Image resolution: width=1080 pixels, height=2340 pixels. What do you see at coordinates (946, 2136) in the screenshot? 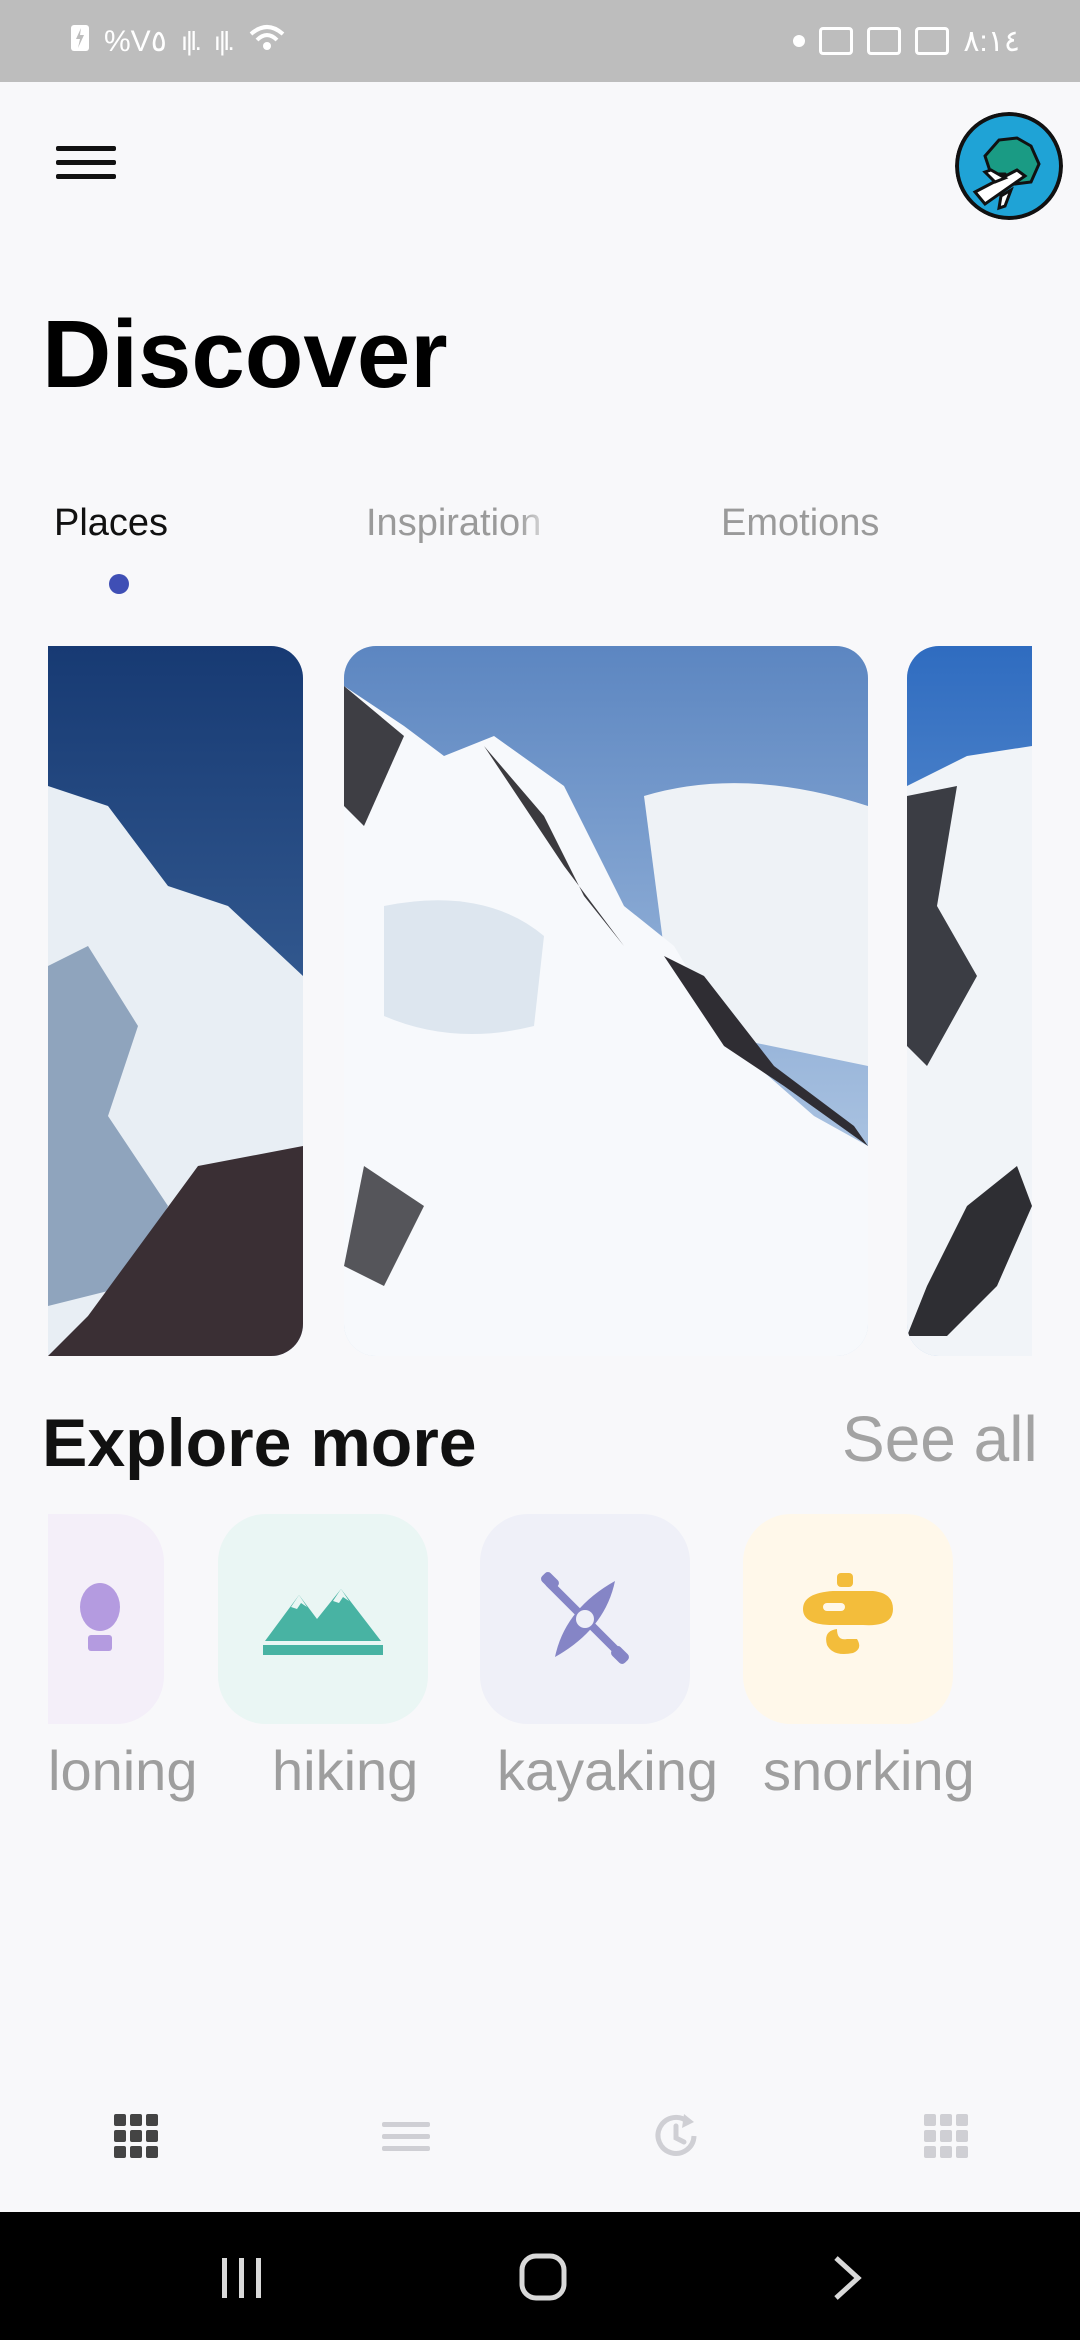
I see `nav-apps-icon` at bounding box center [946, 2136].